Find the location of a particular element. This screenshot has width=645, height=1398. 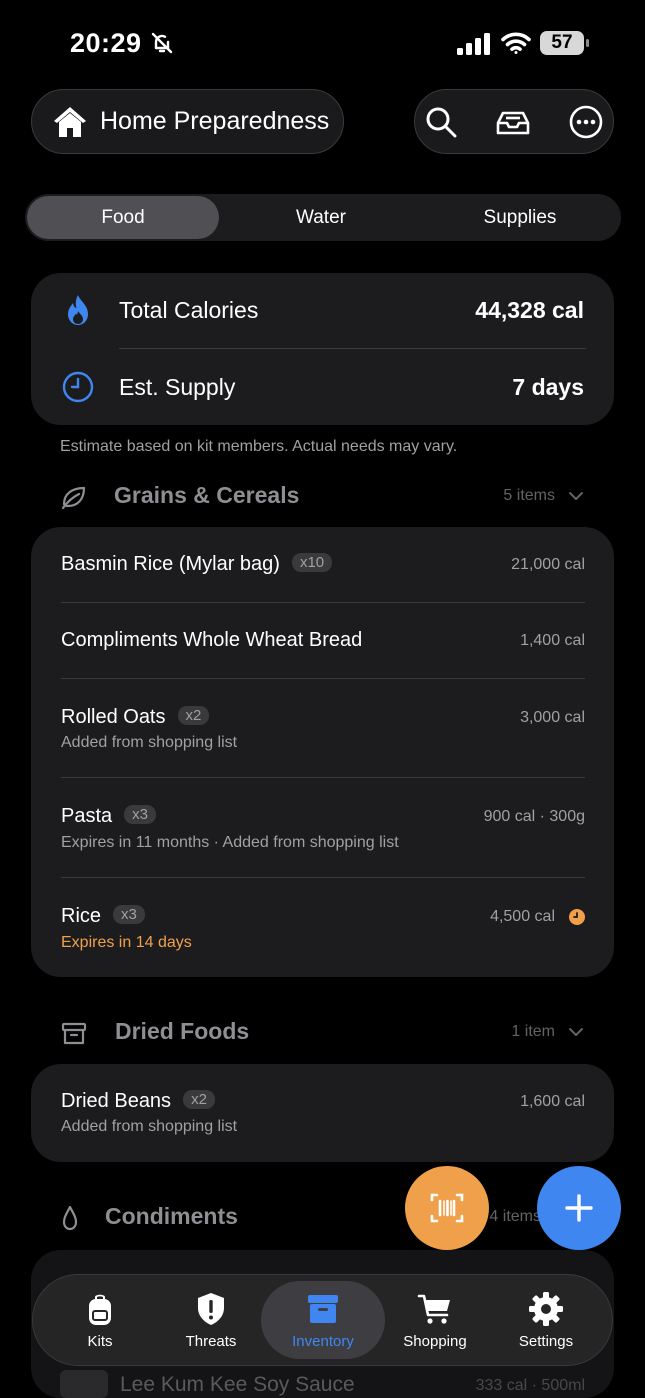

header-actions is located at coordinates (514, 121).